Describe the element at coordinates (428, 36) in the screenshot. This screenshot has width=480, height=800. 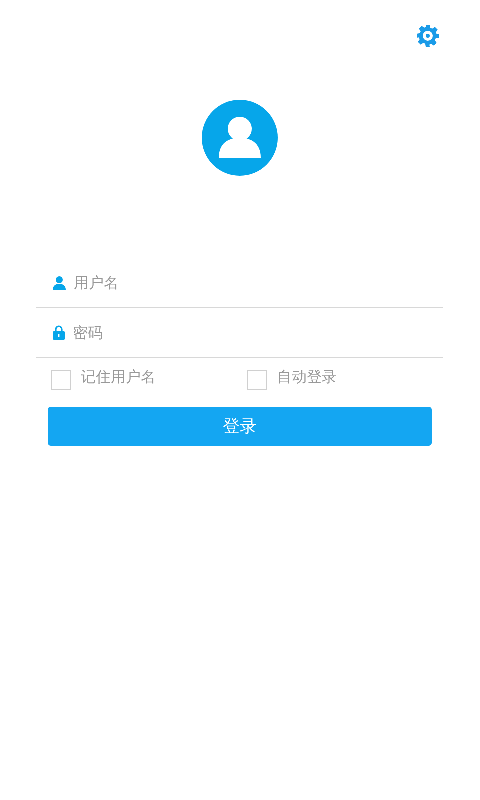
I see `settings-icon` at that location.